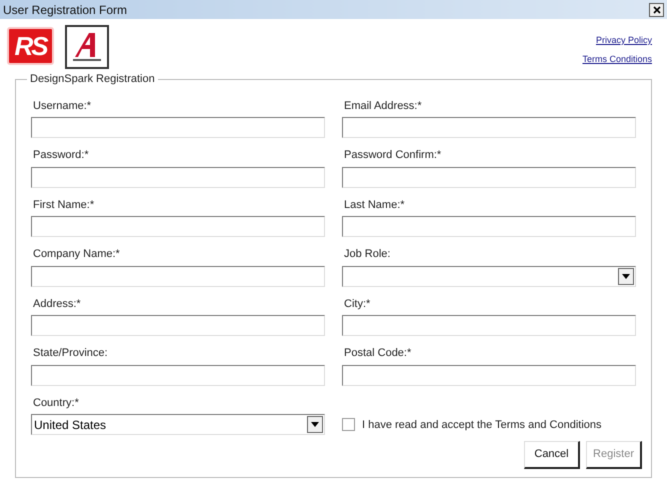 The width and height of the screenshot is (667, 489). Describe the element at coordinates (357, 304) in the screenshot. I see `field-label: City:*` at that location.